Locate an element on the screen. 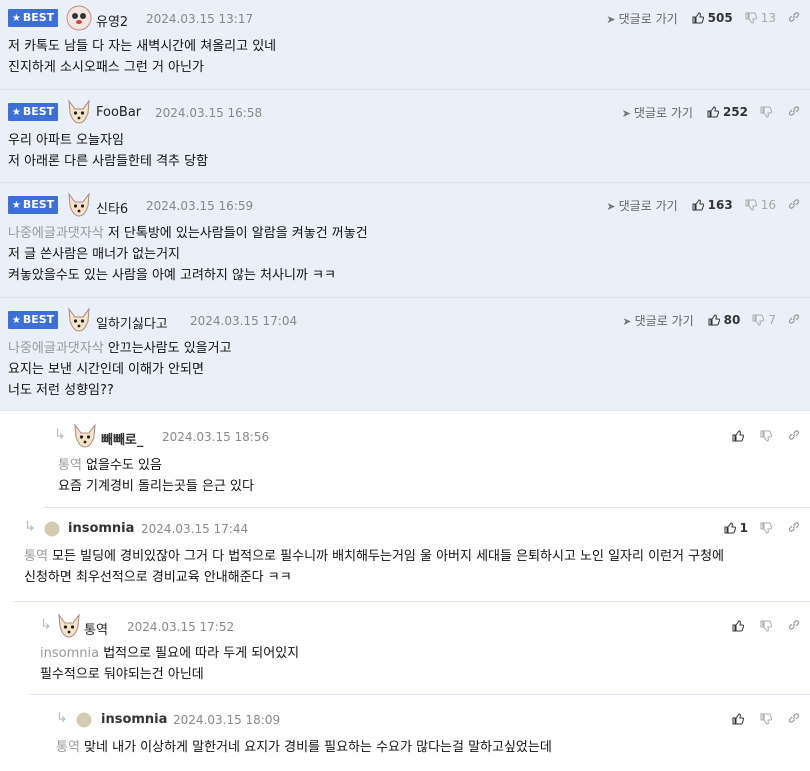 Image resolution: width=810 pixels, height=771 pixels. comment-actions: ➤ 댓글로 가기 163 16 is located at coordinates (703, 205).